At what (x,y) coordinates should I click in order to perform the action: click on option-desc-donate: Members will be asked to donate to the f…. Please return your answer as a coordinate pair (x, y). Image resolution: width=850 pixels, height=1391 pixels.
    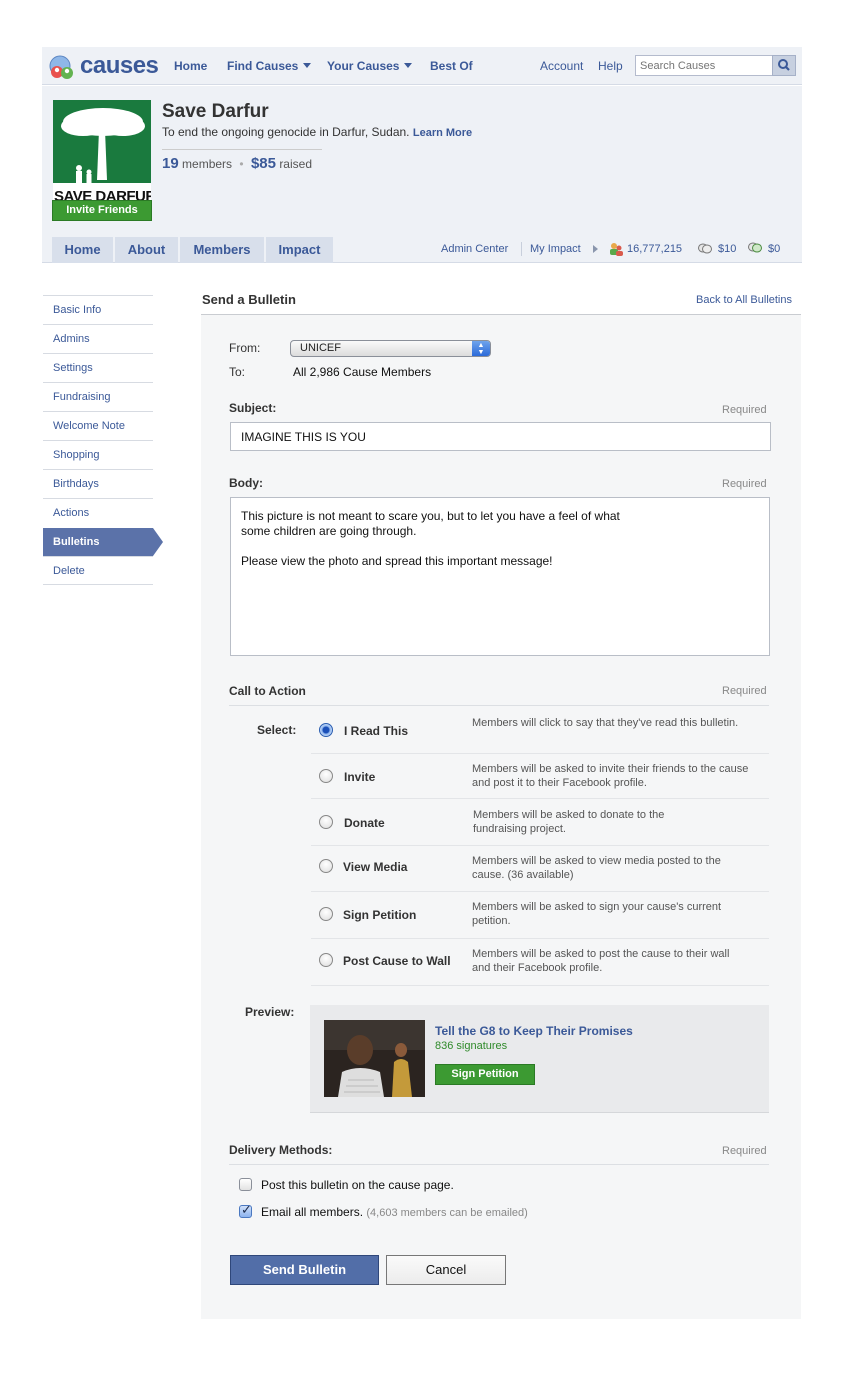
    Looking at the image, I should click on (569, 822).